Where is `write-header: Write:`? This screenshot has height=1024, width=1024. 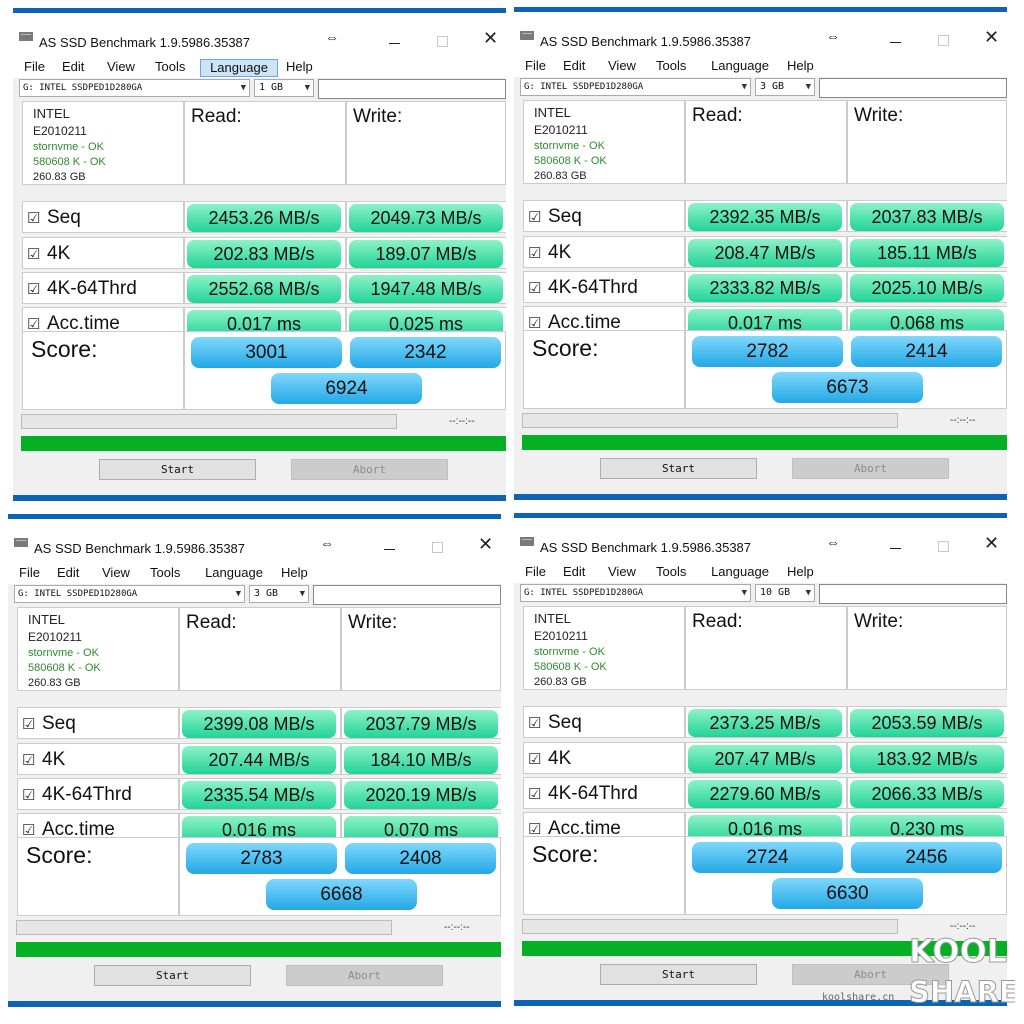 write-header: Write: is located at coordinates (927, 142).